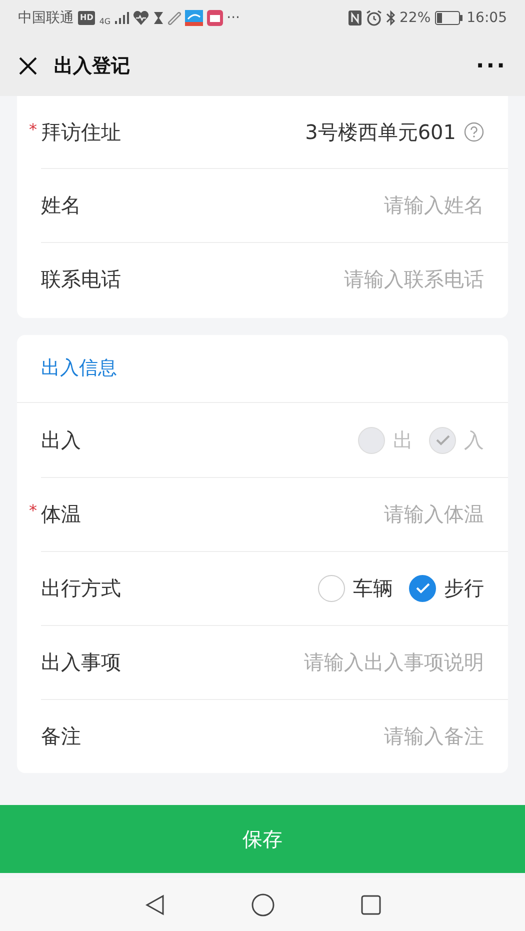 The image size is (525, 931). I want to click on radio-option: 车辆, so click(355, 588).